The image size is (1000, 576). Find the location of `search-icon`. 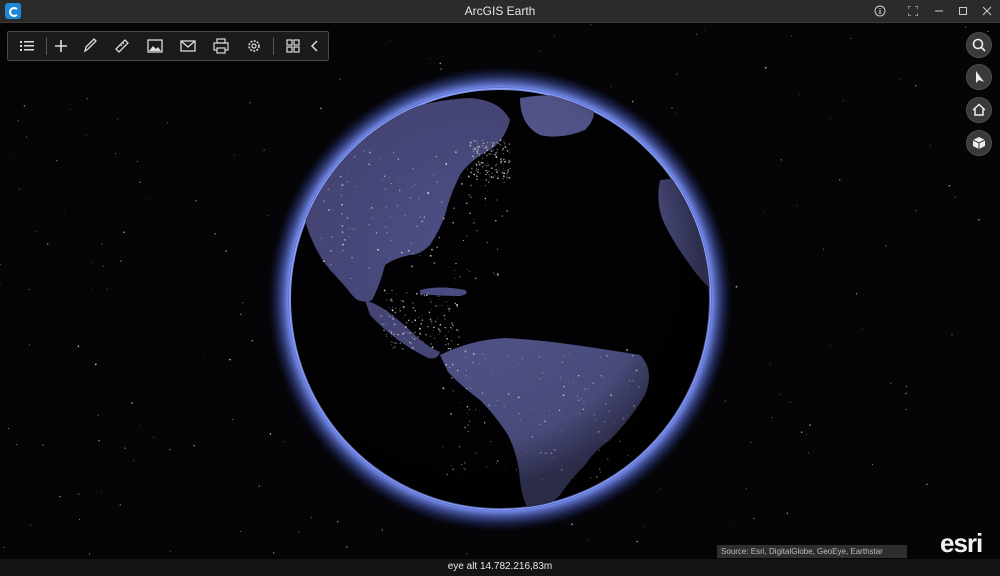

search-icon is located at coordinates (979, 45).